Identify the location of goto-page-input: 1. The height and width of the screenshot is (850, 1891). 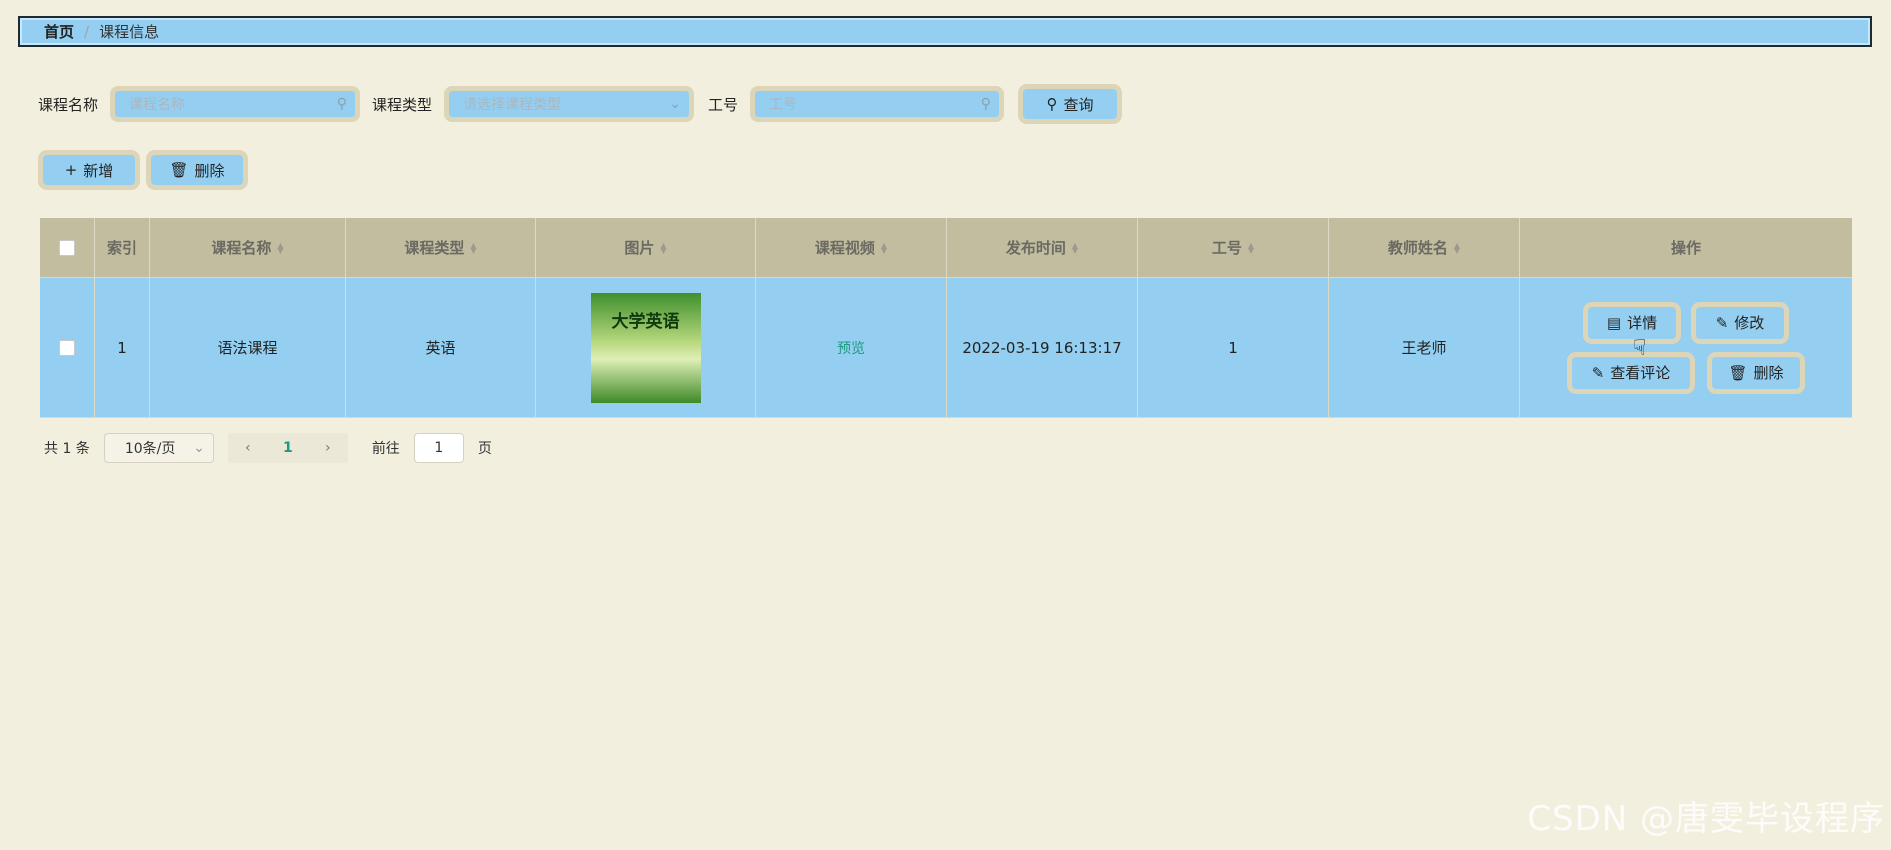
(438, 448).